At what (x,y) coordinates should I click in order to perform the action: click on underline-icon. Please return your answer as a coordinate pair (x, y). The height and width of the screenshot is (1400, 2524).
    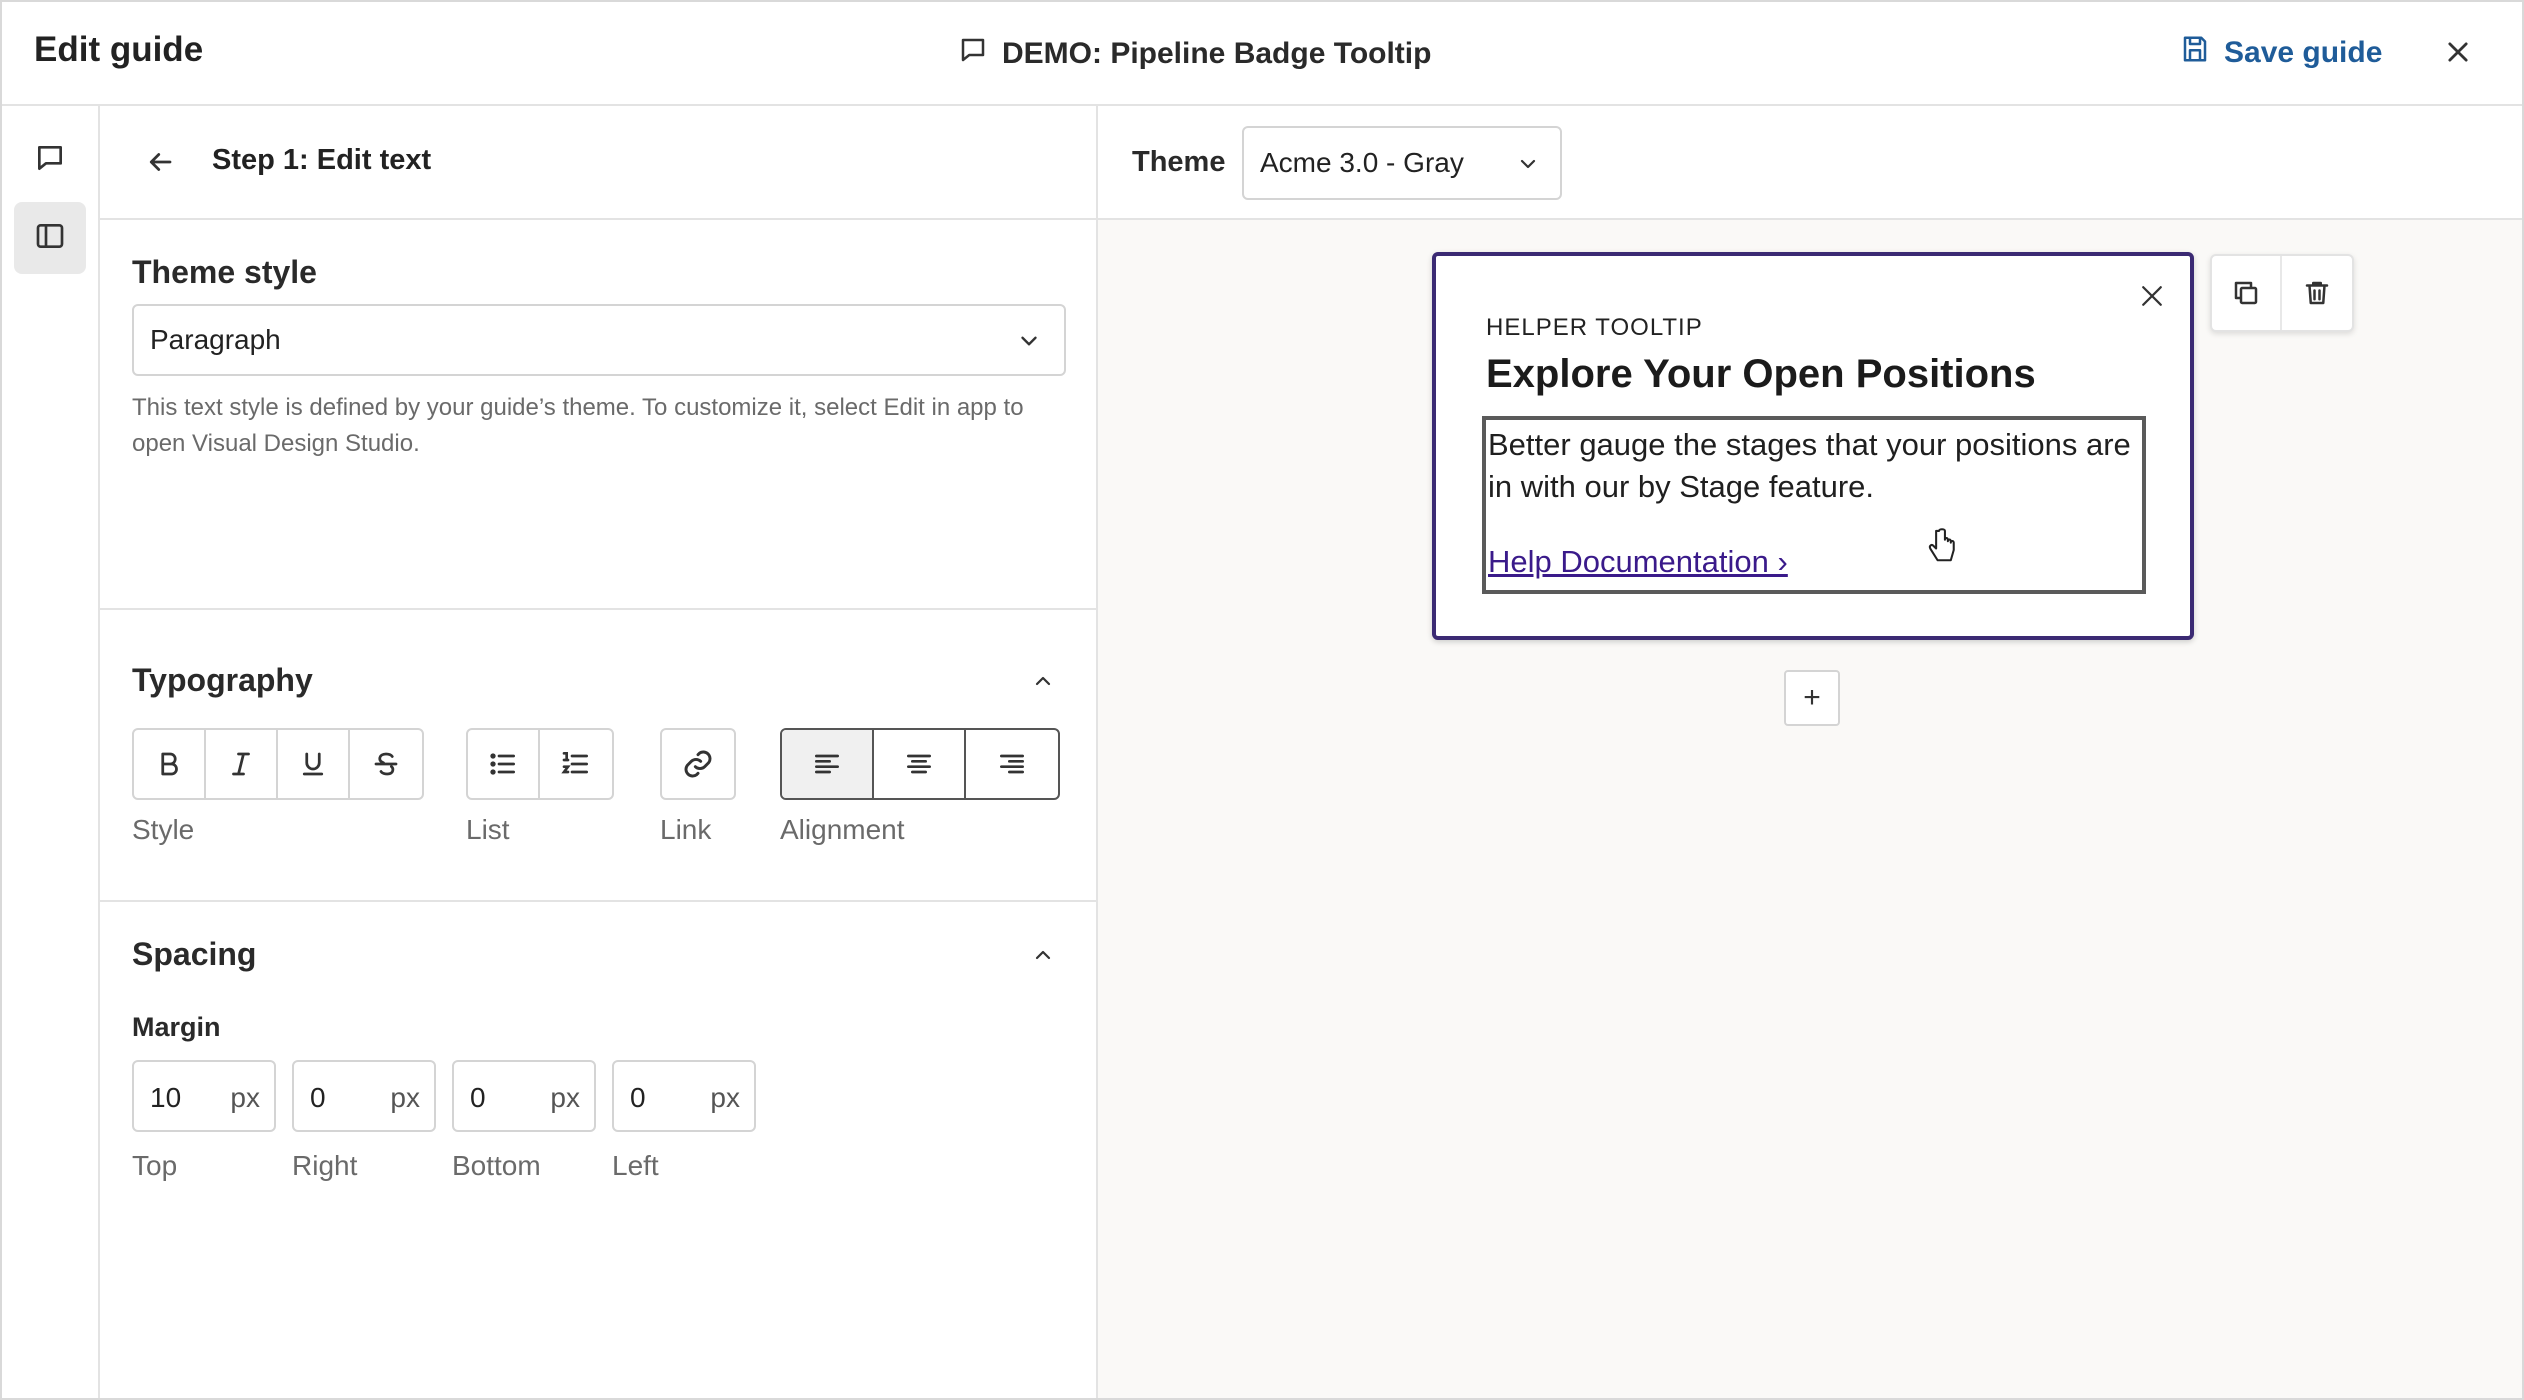
    Looking at the image, I should click on (313, 764).